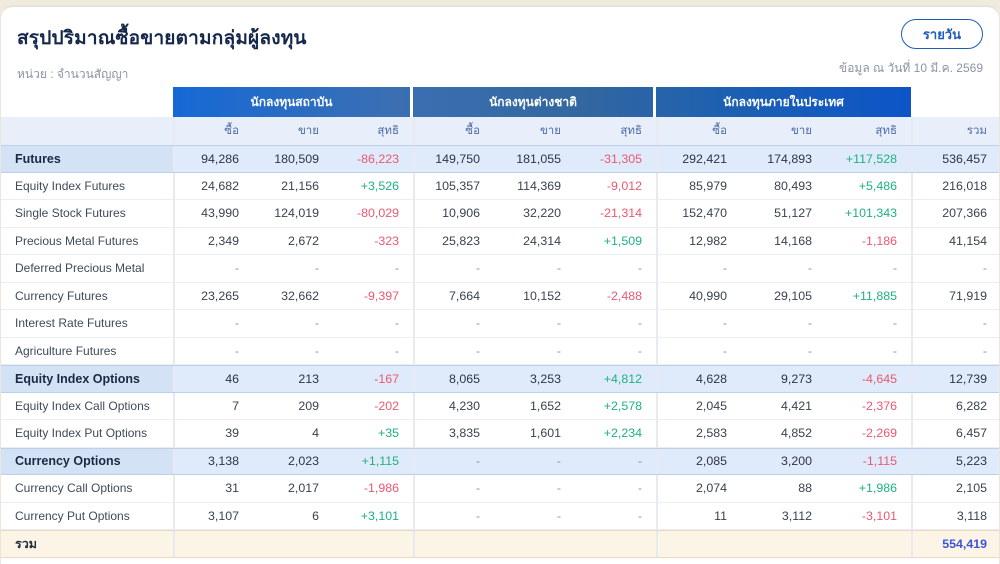 The width and height of the screenshot is (1000, 564). I want to click on data-as-of-date: ข้อมูล ณ วันที่ 10 มี.ค. 2569, so click(911, 68).